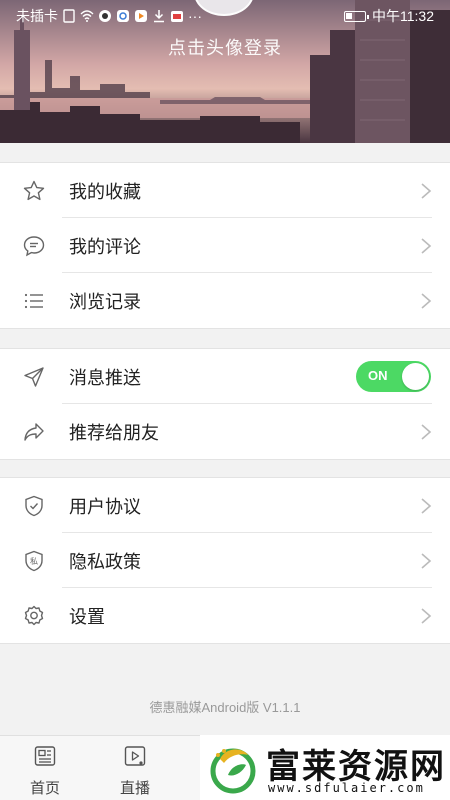 Image resolution: width=450 pixels, height=800 pixels. What do you see at coordinates (233, 771) in the screenshot?
I see `leaf-logo-icon` at bounding box center [233, 771].